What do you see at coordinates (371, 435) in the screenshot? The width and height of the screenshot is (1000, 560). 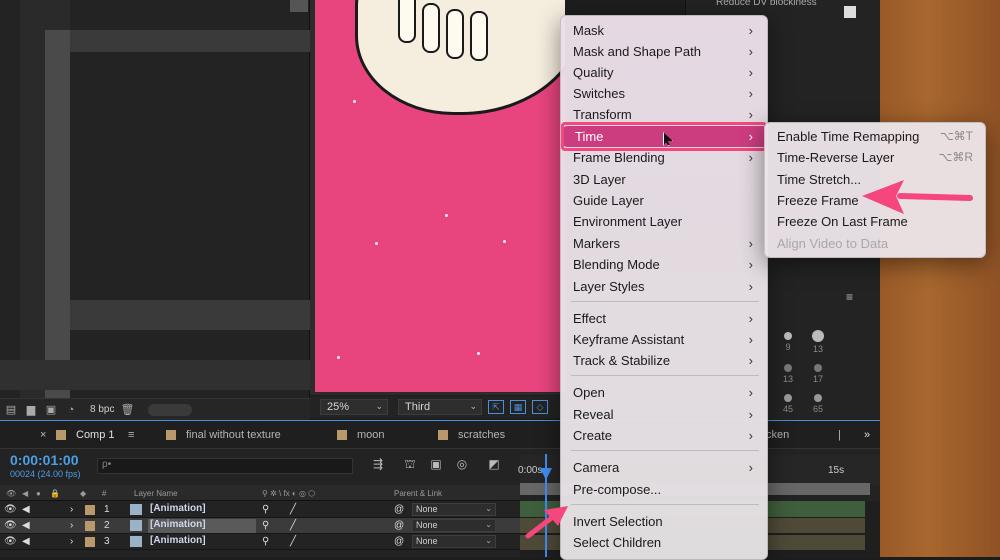 I see `tab-moon: moon` at bounding box center [371, 435].